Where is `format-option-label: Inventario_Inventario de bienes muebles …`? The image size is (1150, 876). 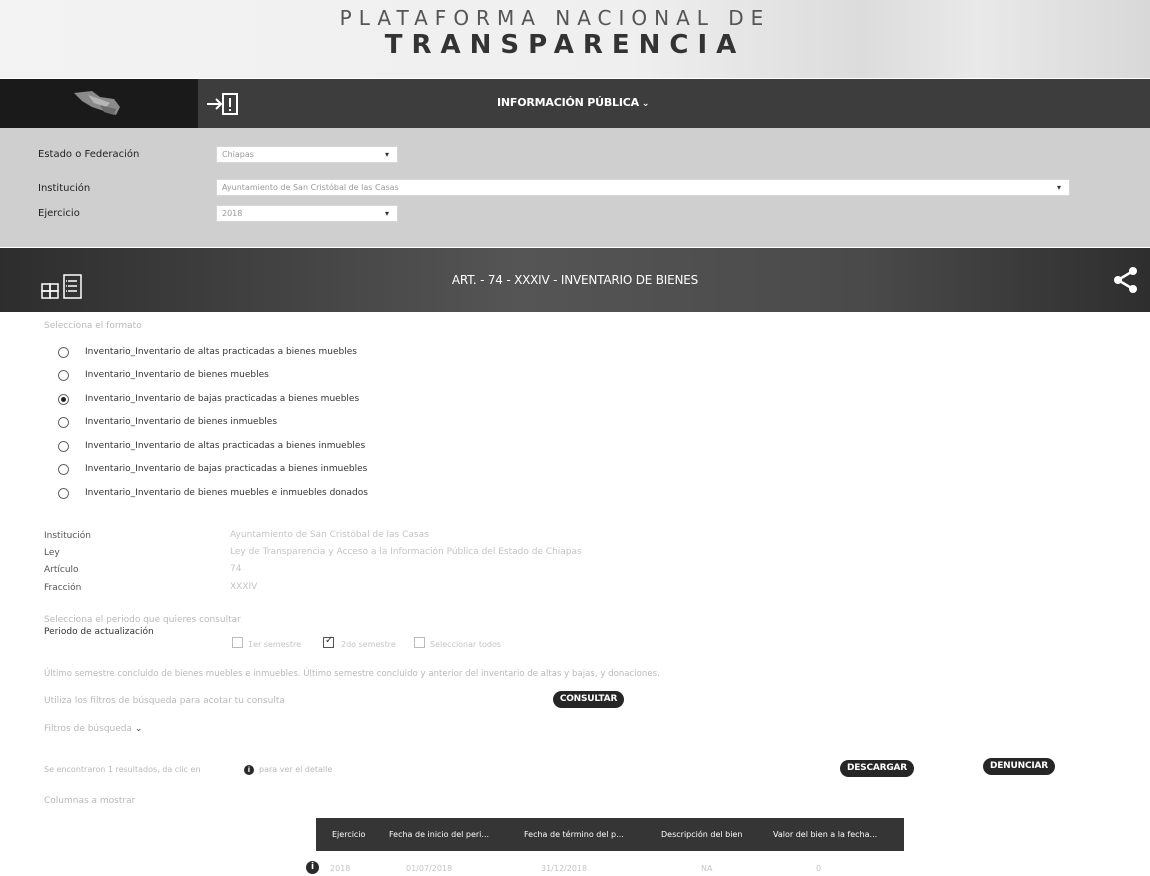 format-option-label: Inventario_Inventario de bienes muebles … is located at coordinates (226, 493).